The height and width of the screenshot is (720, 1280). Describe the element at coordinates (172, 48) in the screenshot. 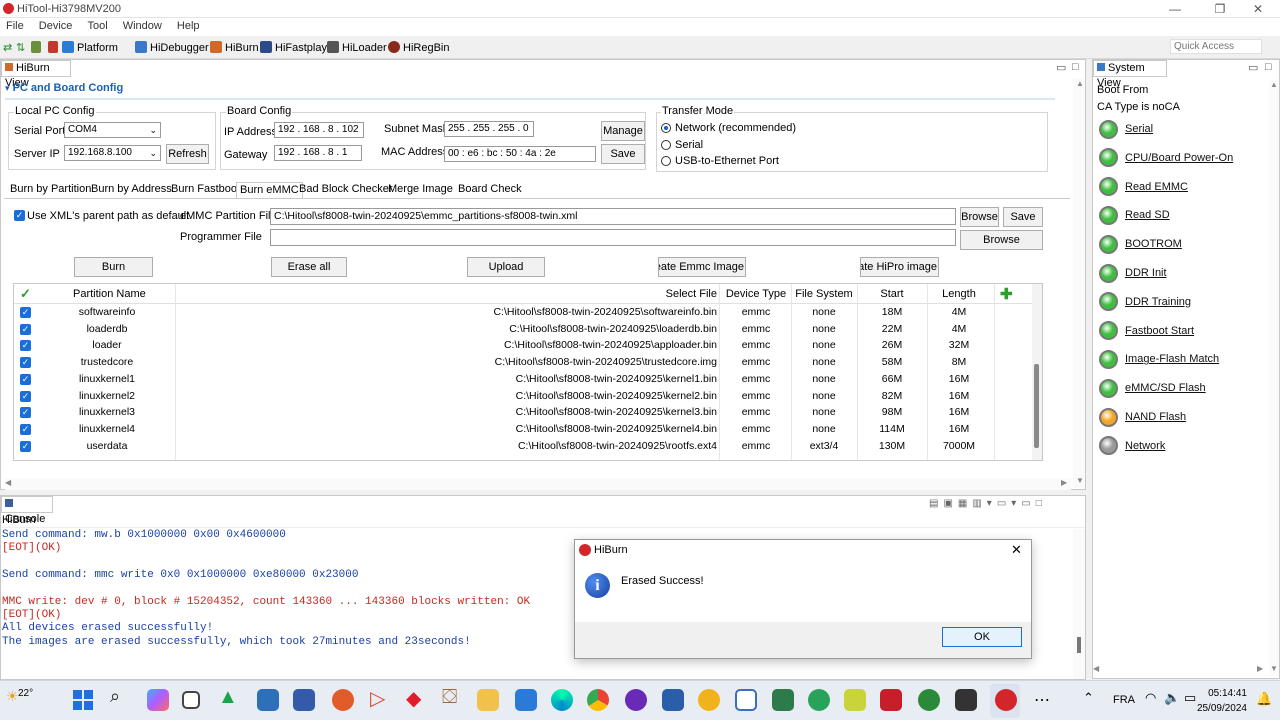

I see `toolbar-hidebugger: HiDebugger` at that location.